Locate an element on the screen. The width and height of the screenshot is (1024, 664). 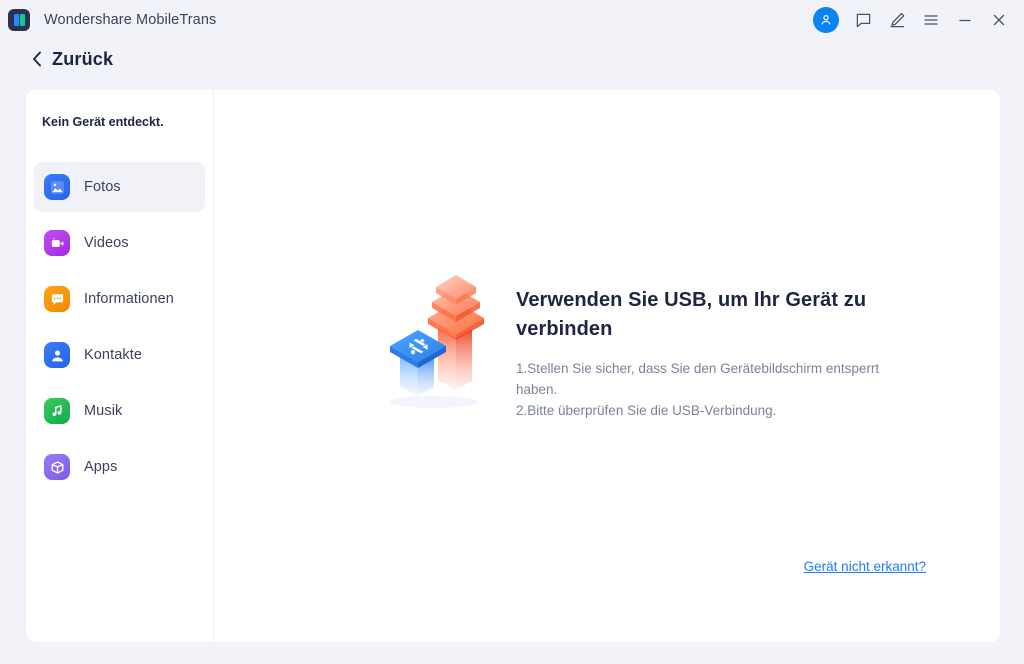
sidebar-item-label: Apps is located at coordinates (101, 467).